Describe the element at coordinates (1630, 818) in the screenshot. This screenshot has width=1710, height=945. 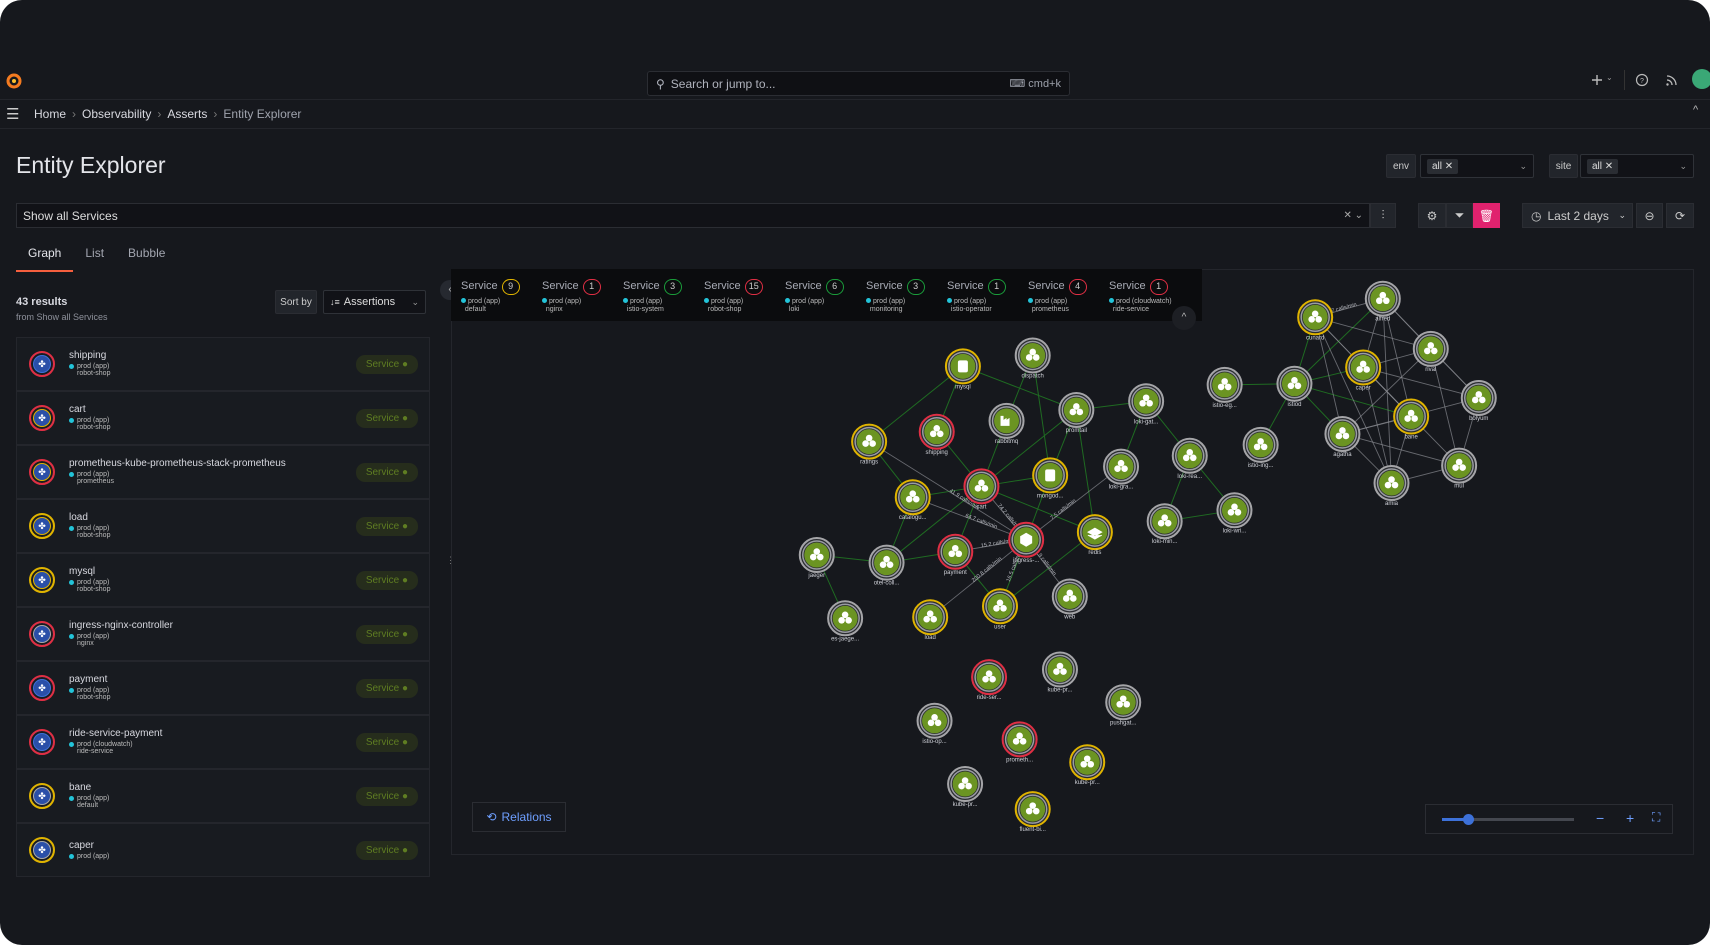
I see `zoom-in-icon: +` at that location.